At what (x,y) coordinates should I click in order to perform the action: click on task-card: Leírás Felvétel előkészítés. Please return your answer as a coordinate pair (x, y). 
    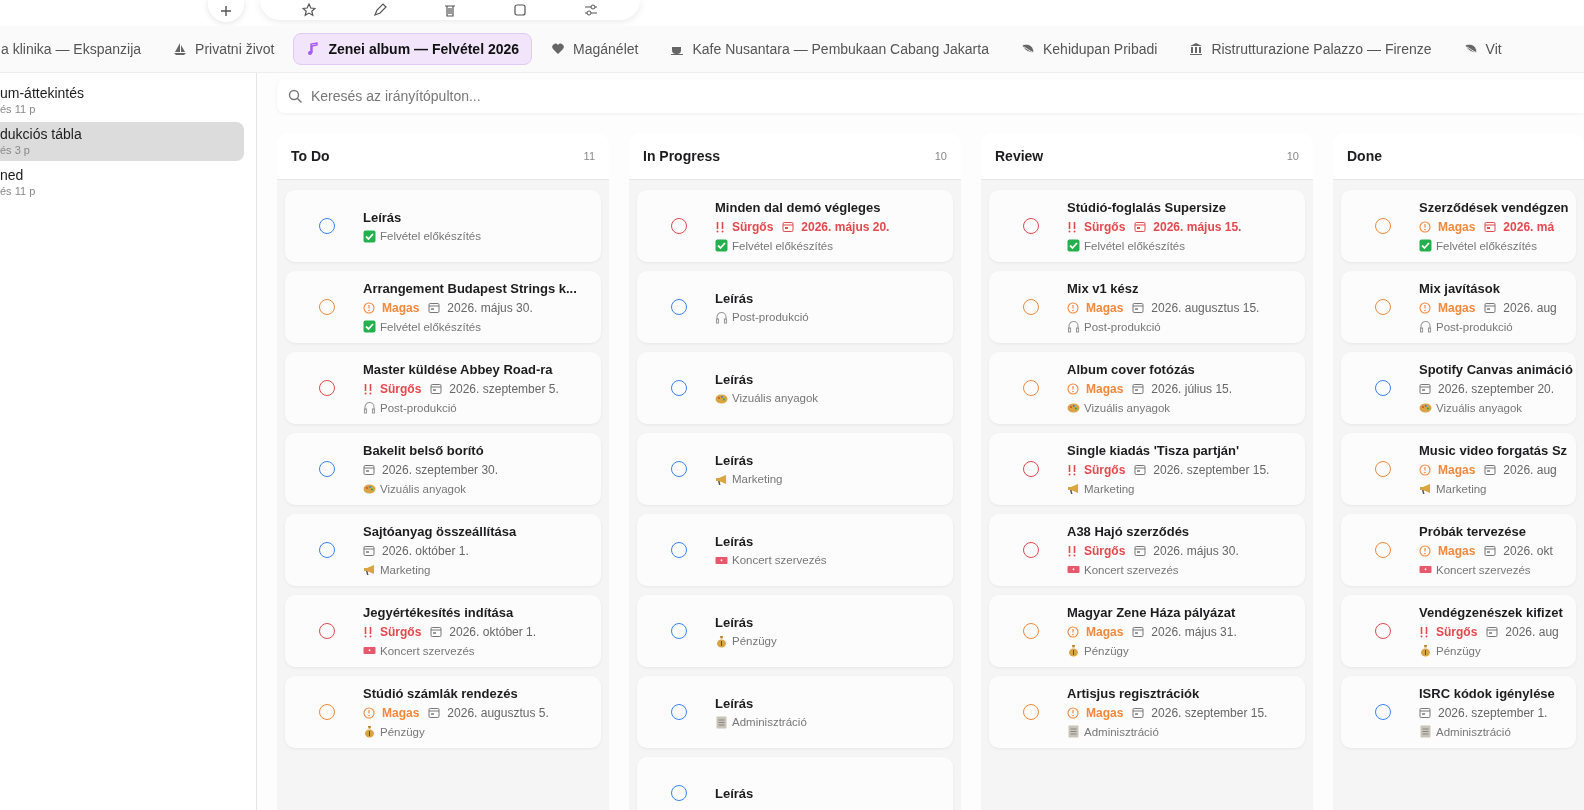
    Looking at the image, I should click on (443, 226).